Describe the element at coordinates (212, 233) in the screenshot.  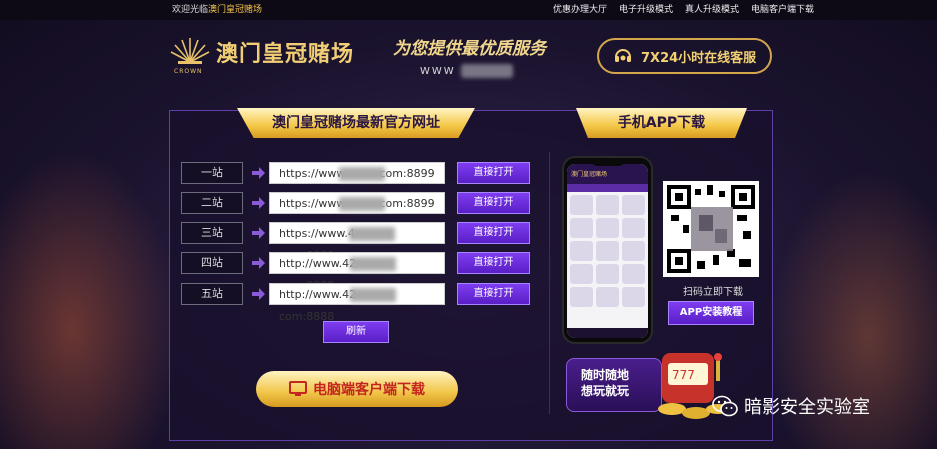
I see `site-label: 三站` at that location.